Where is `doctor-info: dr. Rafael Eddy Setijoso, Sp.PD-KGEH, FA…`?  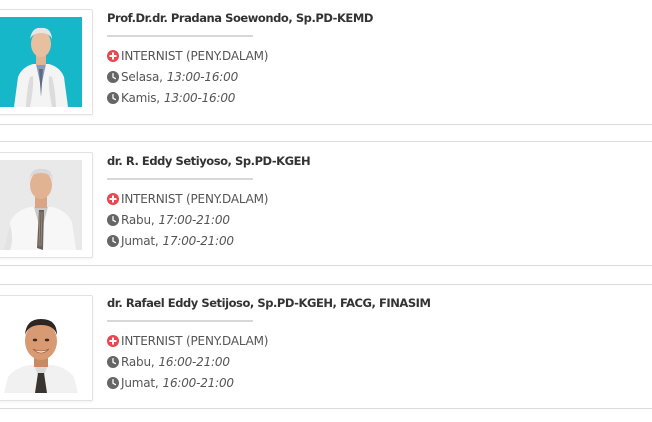 doctor-info: dr. Rafael Eddy Setijoso, Sp.PD-KGEH, FA… is located at coordinates (269, 344).